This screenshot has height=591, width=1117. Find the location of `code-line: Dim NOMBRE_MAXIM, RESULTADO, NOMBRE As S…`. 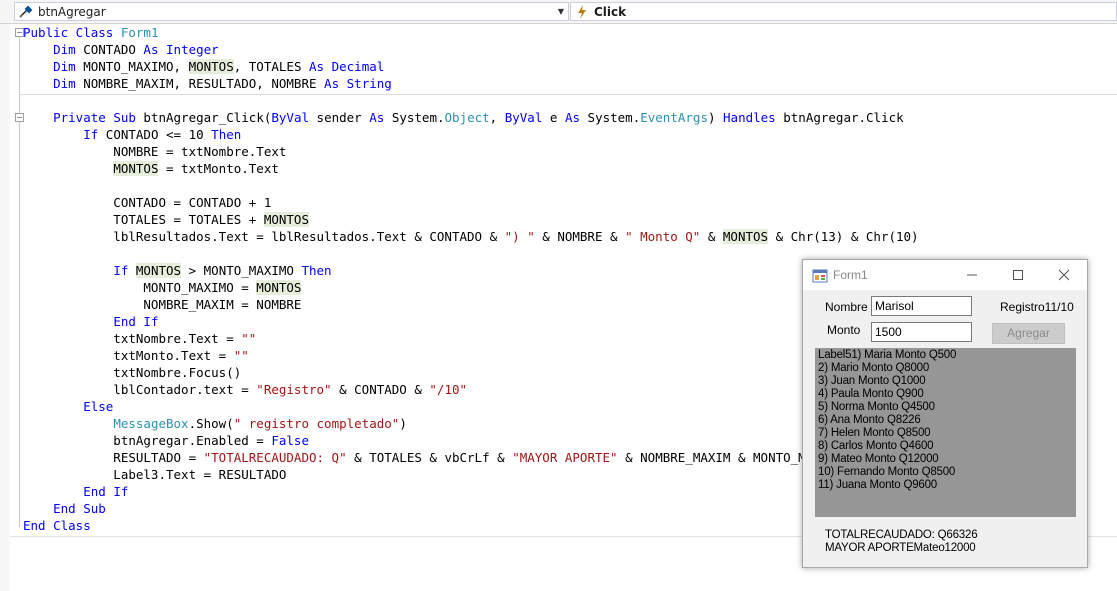

code-line: Dim NOMBRE_MAXIM, RESULTADO, NOMBRE As S… is located at coordinates (471, 83).